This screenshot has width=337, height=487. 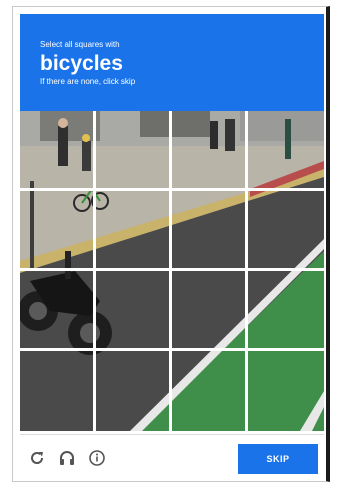 What do you see at coordinates (286, 311) in the screenshot?
I see `grid-tile-r3-c4` at bounding box center [286, 311].